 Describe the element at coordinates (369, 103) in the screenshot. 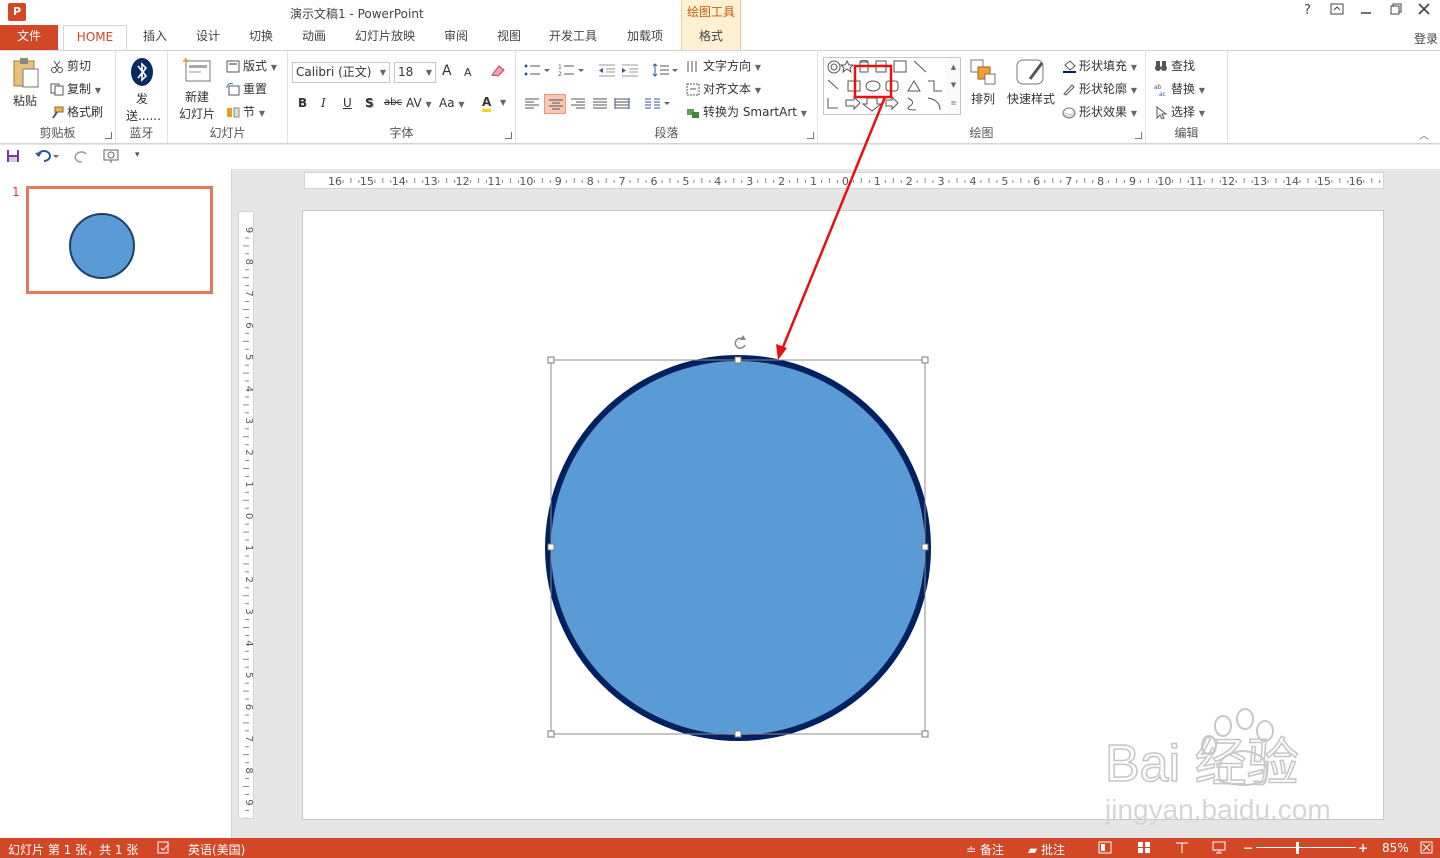

I see `shadow-button: S` at that location.